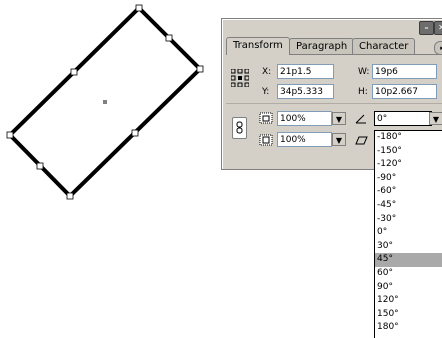  What do you see at coordinates (200, 69) in the screenshot?
I see `handle-right` at bounding box center [200, 69].